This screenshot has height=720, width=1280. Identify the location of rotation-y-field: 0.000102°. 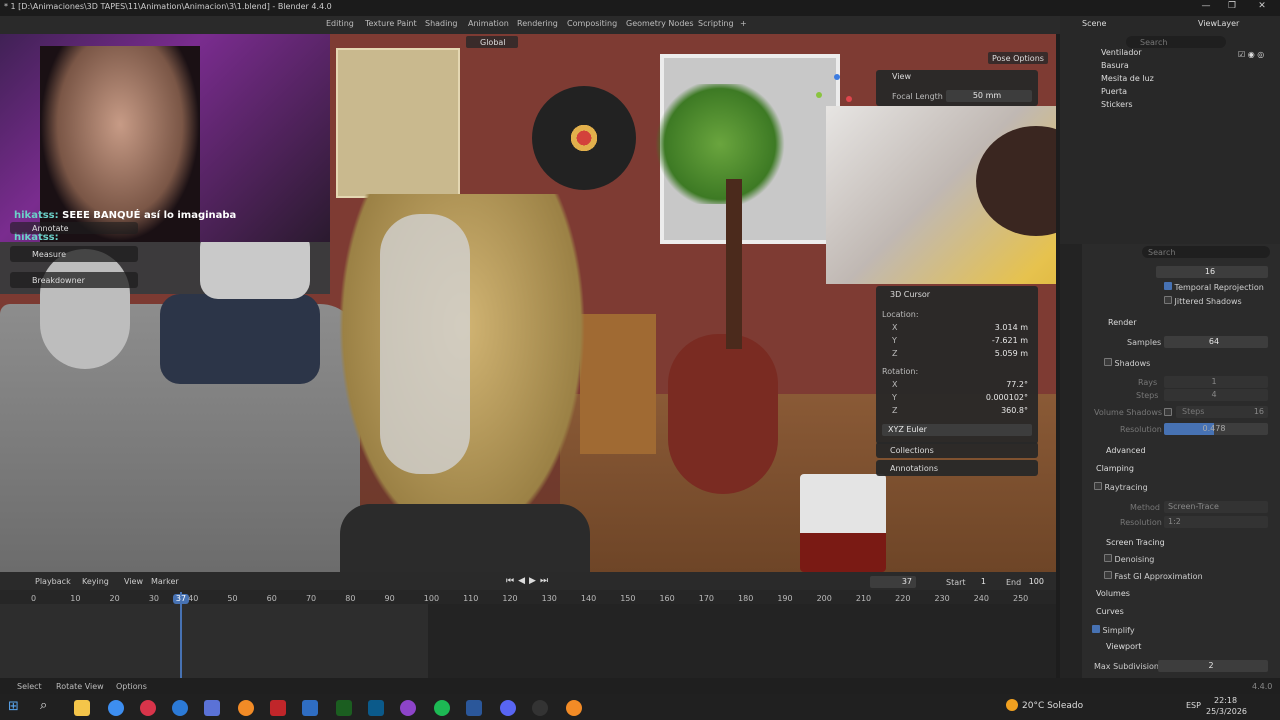
(972, 398).